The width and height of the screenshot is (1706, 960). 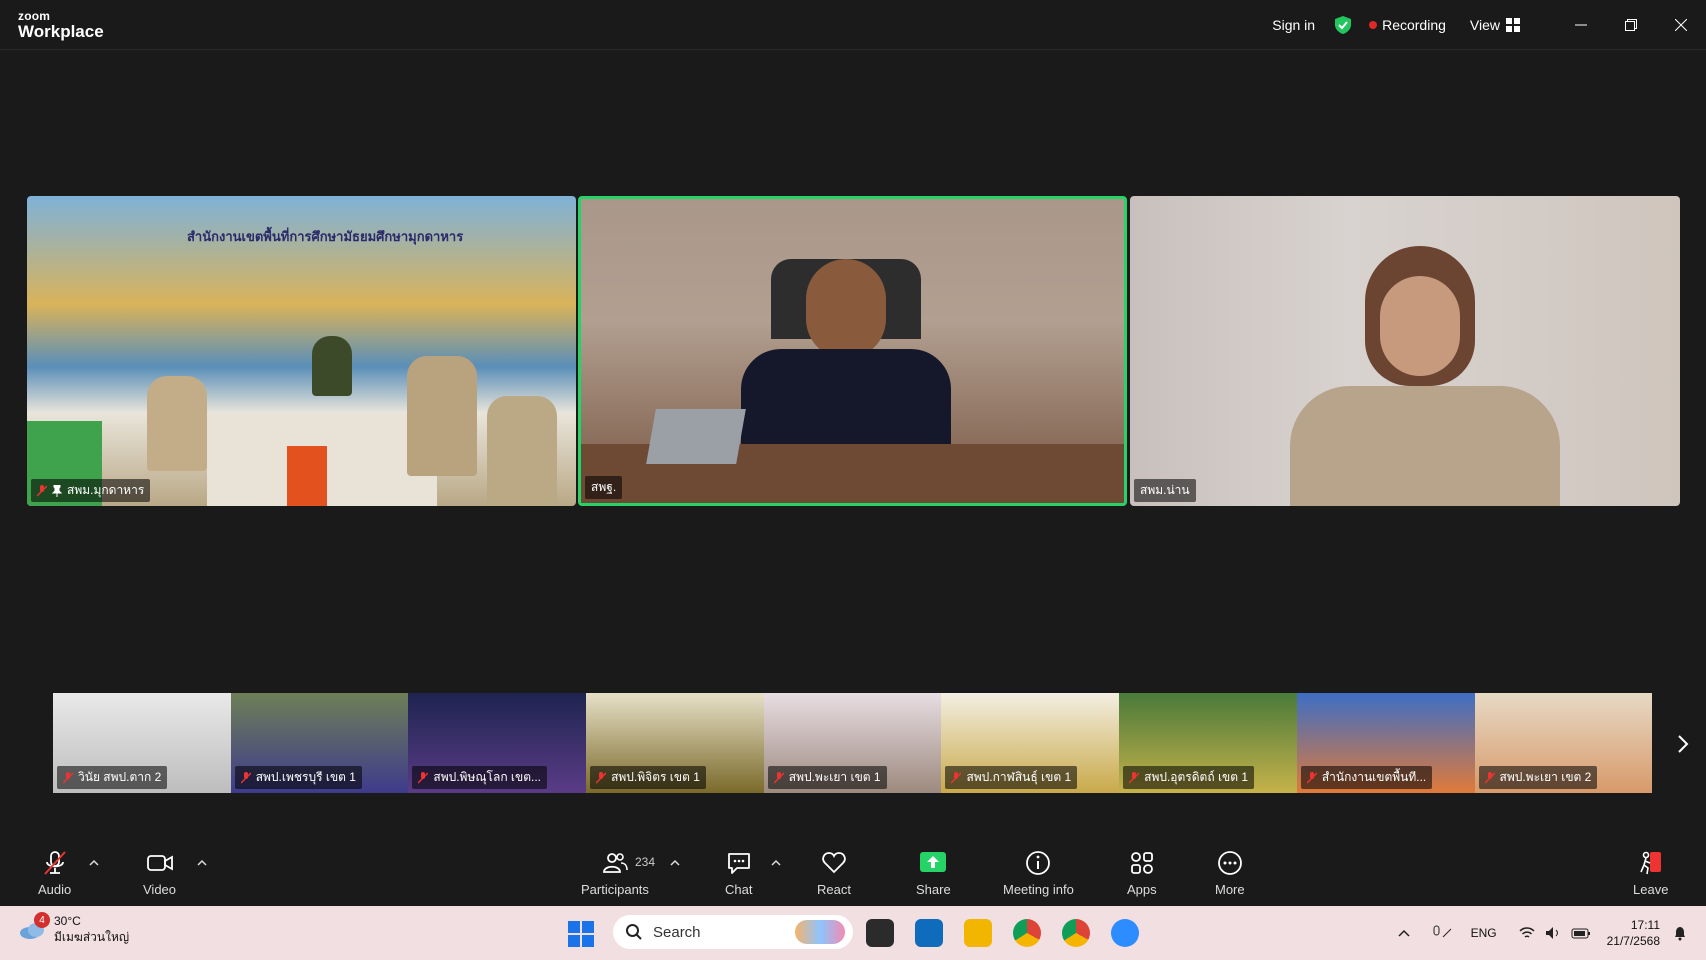 What do you see at coordinates (55, 889) in the screenshot?
I see `audio-label: Audio` at bounding box center [55, 889].